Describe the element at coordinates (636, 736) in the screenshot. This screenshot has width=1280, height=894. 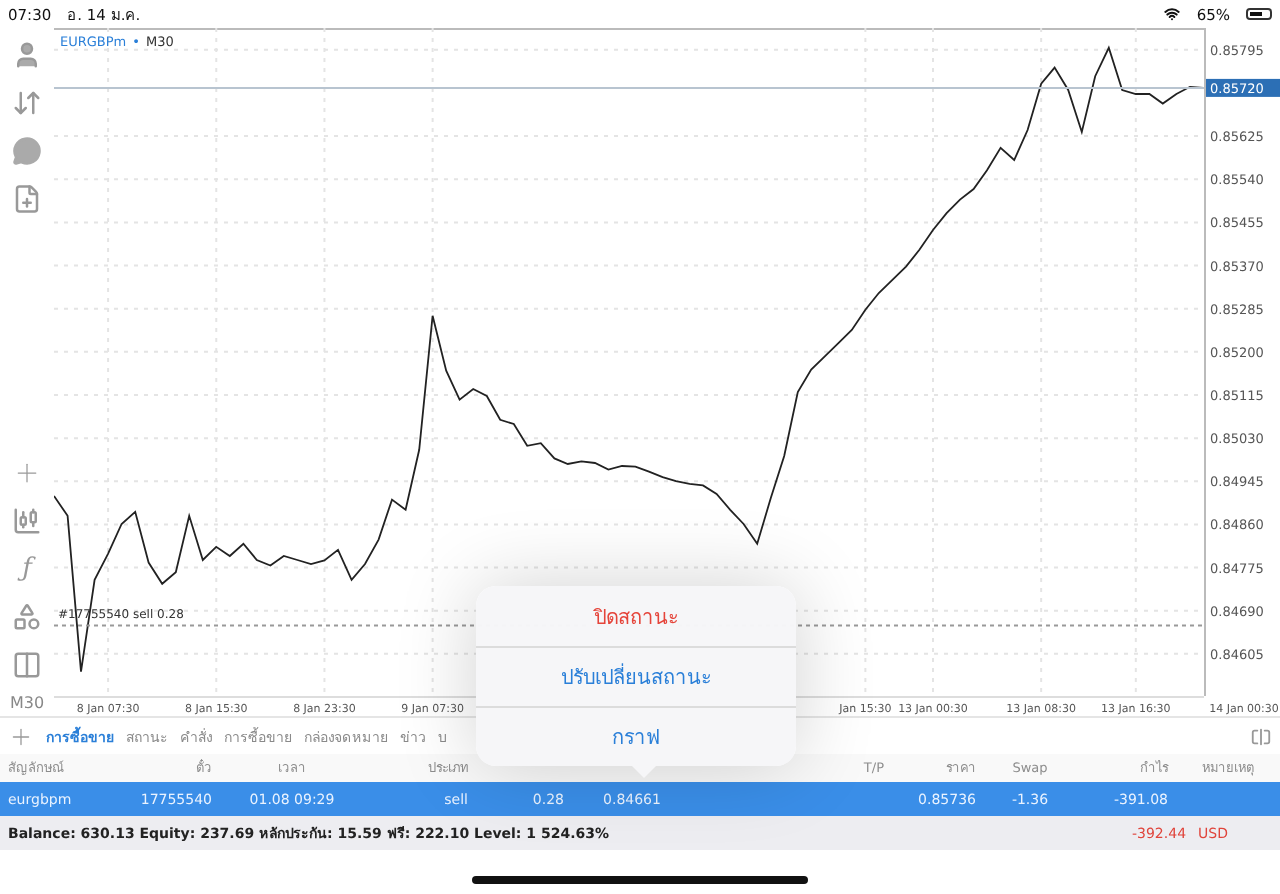
I see `menu-item: กราฟ` at that location.